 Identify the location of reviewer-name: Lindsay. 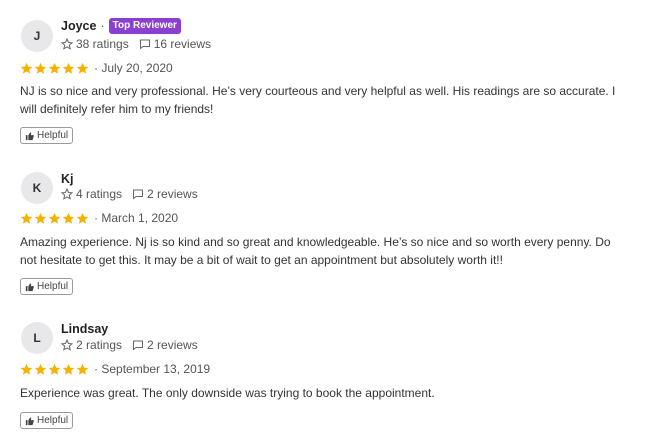
(84, 329).